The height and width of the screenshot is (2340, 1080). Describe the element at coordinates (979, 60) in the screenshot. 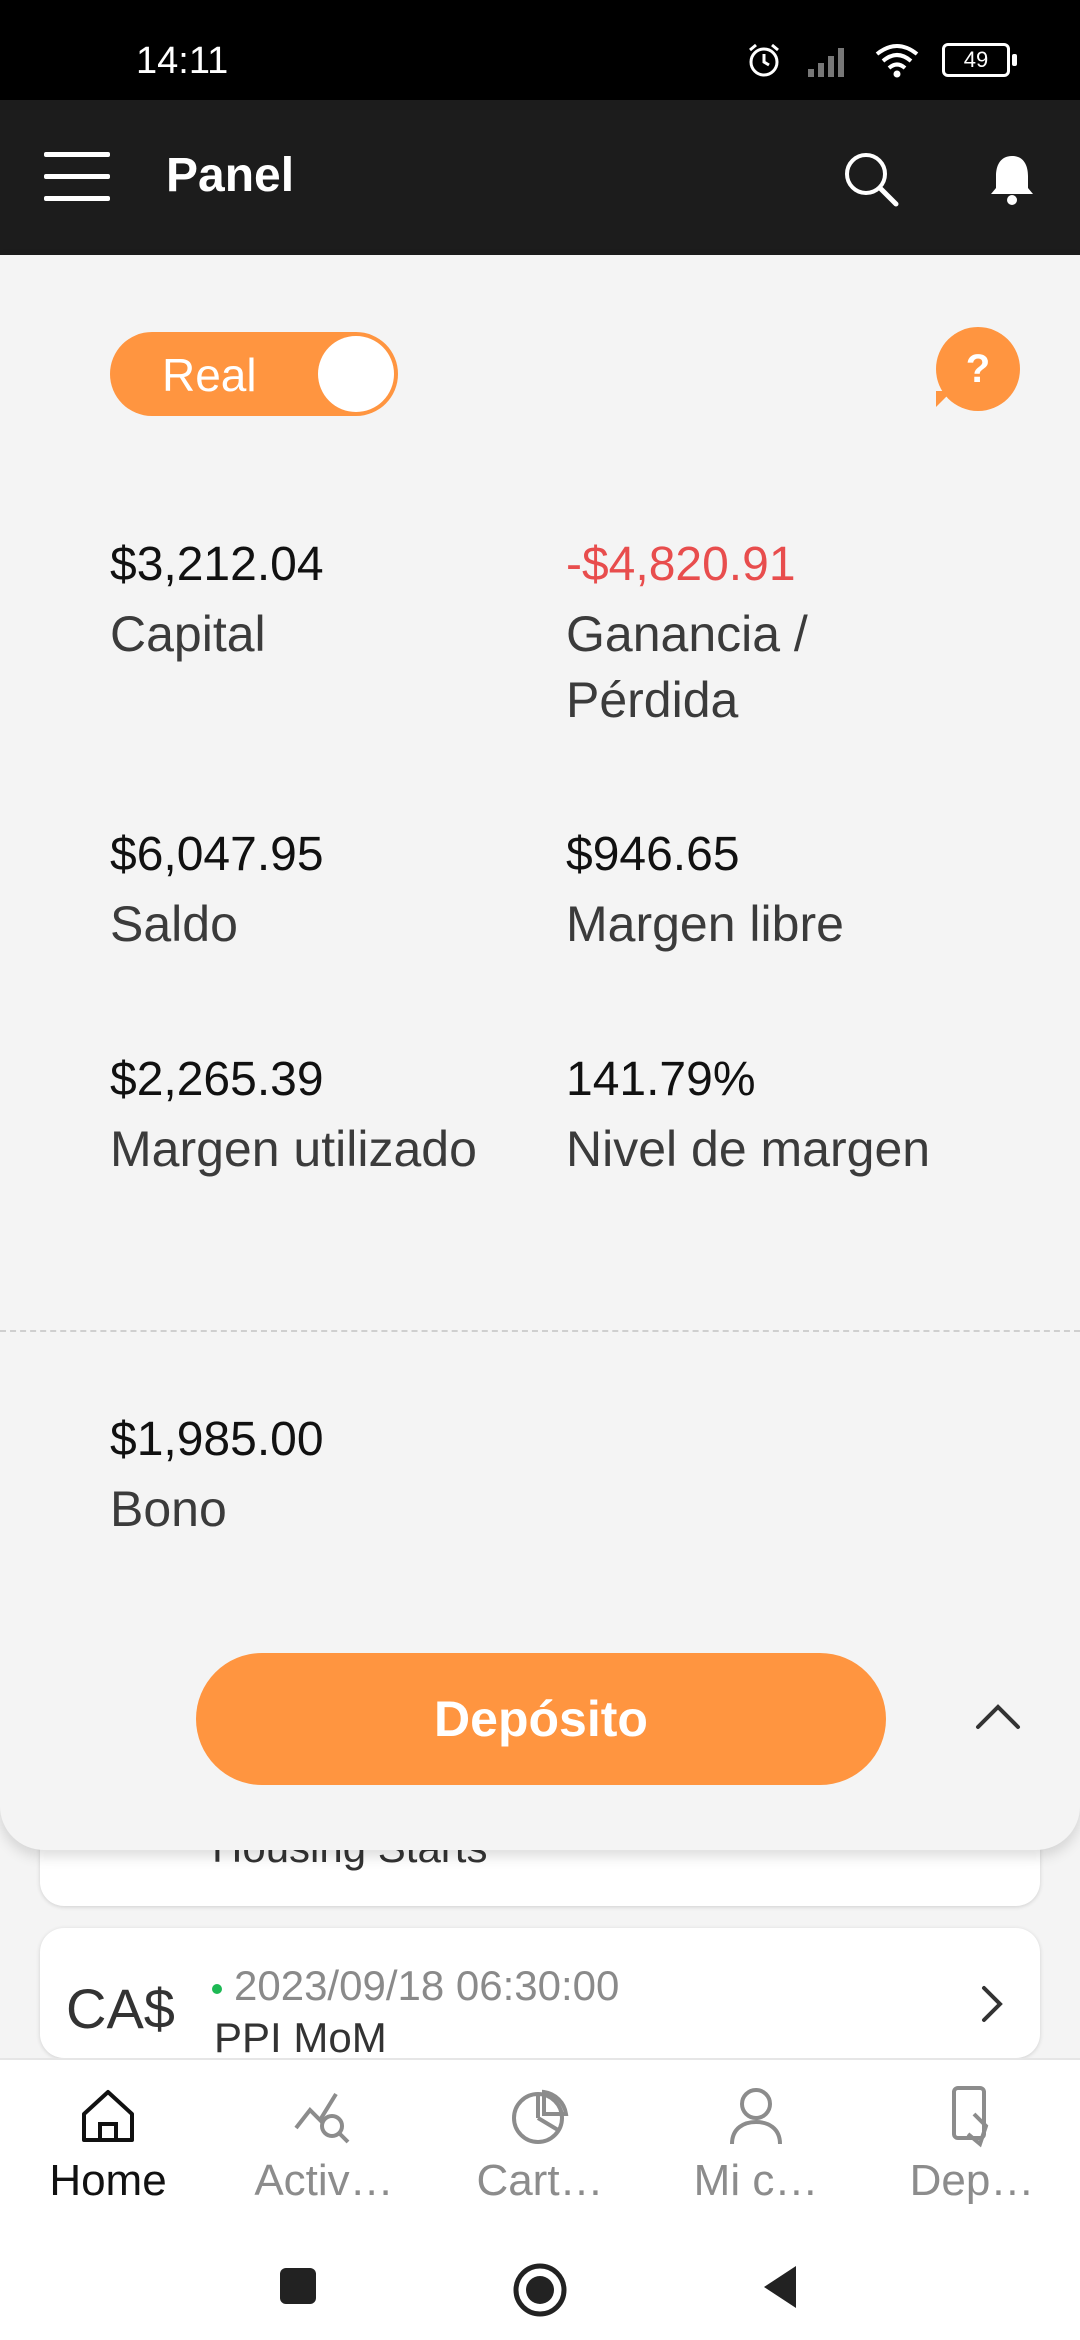

I see `battery-icon: 49` at that location.